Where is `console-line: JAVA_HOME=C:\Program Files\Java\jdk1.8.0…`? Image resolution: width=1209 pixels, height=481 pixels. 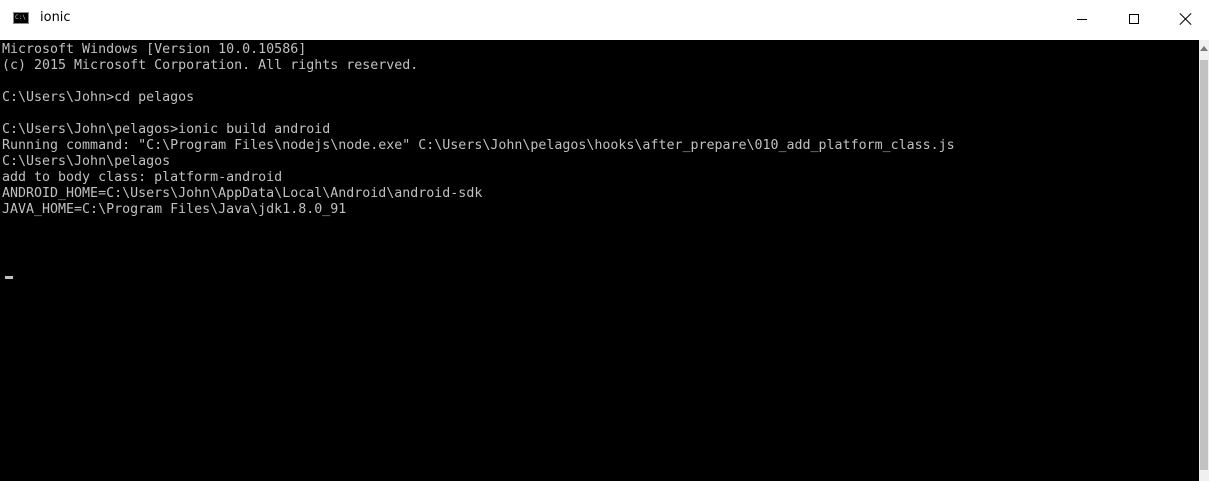
console-line: JAVA_HOME=C:\Program Files\Java\jdk1.8.0… is located at coordinates (174, 209).